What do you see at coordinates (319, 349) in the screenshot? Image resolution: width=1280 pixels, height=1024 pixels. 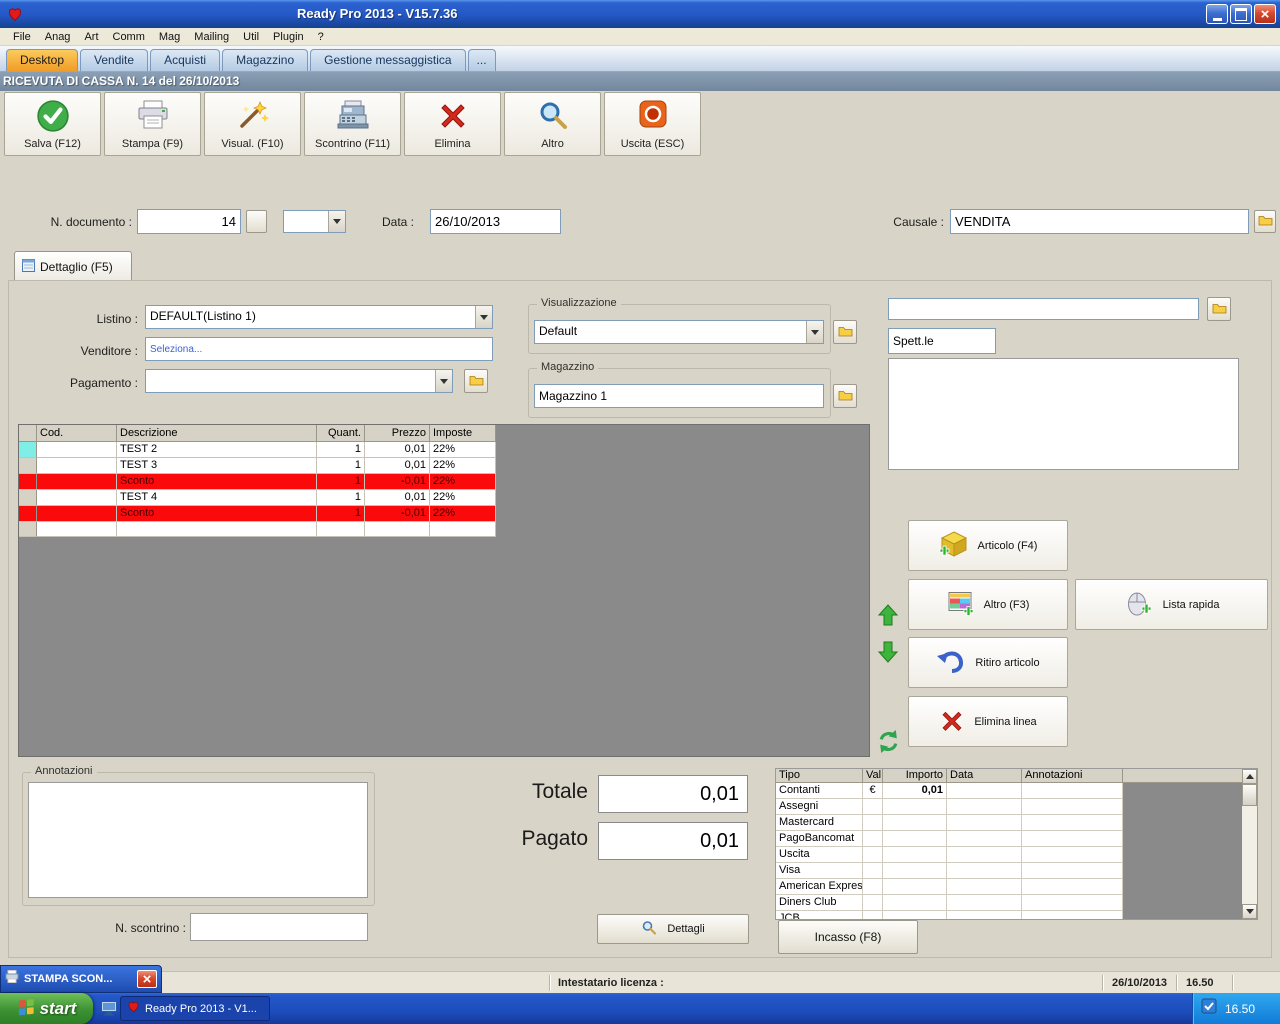 I see `venditore-input` at bounding box center [319, 349].